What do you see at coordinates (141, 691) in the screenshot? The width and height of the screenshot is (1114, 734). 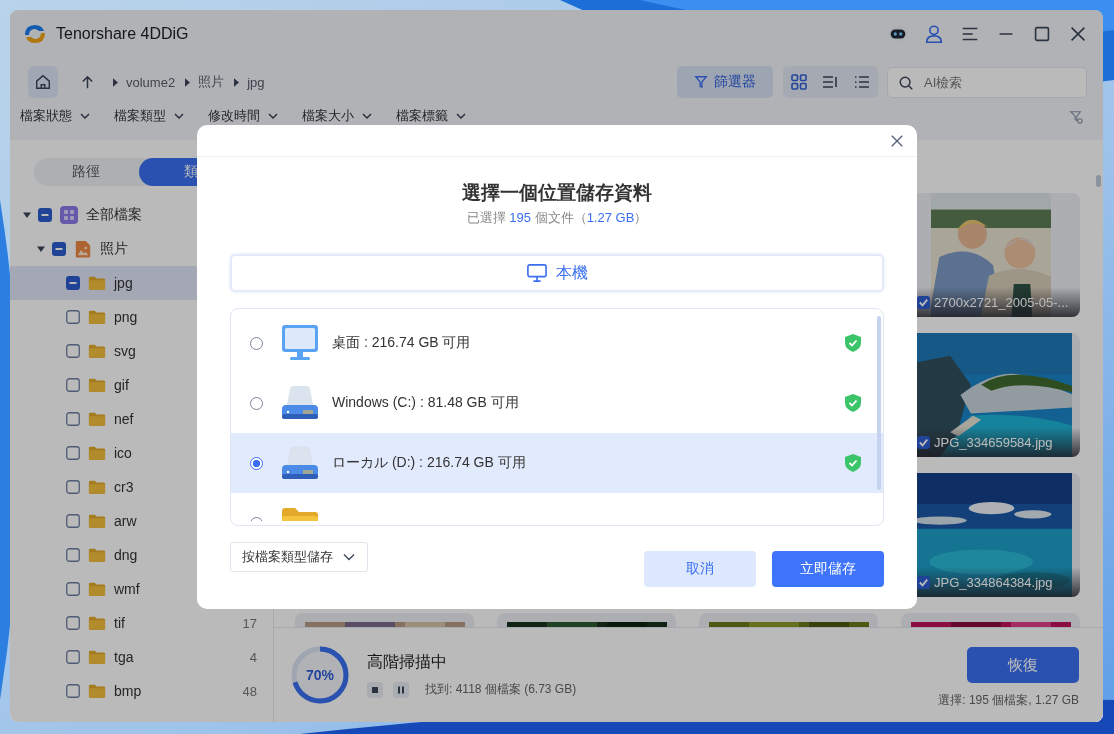 I see `tree-row: bmp 48` at bounding box center [141, 691].